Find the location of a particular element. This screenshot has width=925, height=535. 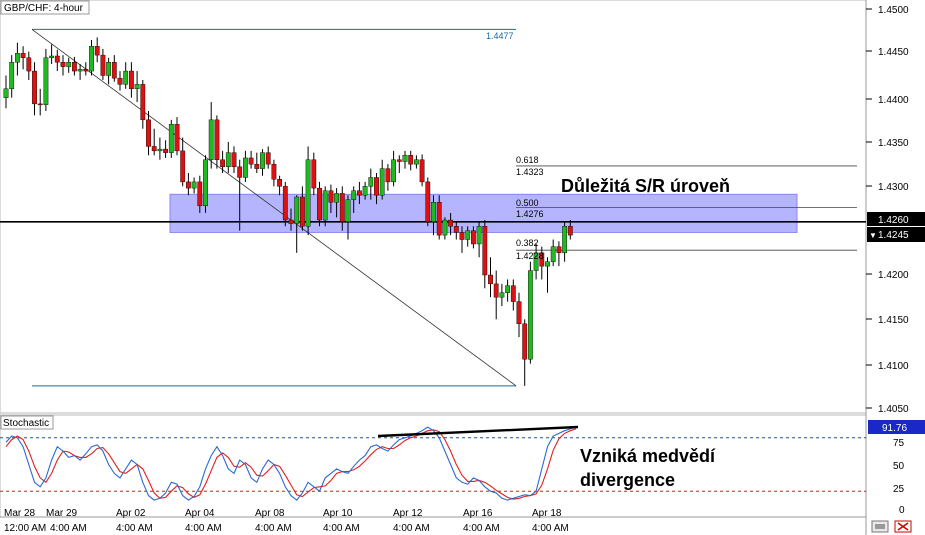

fib-500-price: 1.4276 is located at coordinates (530, 214).